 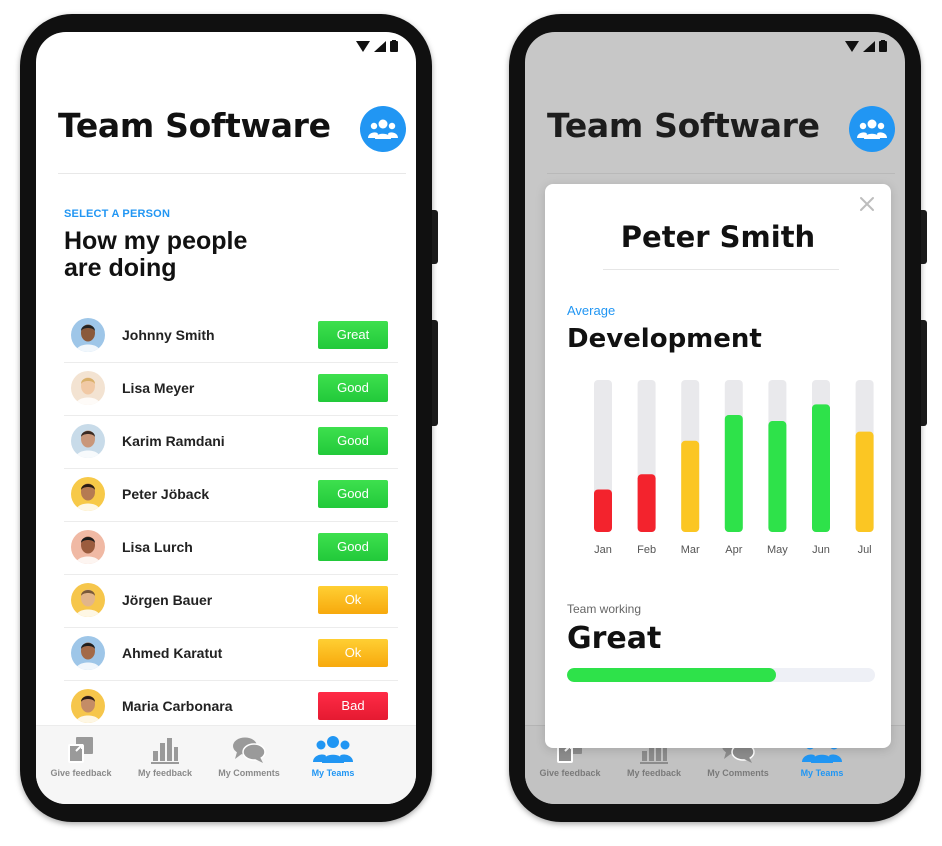 I want to click on person-row: Karim Ramdani Good, so click(x=231, y=442).